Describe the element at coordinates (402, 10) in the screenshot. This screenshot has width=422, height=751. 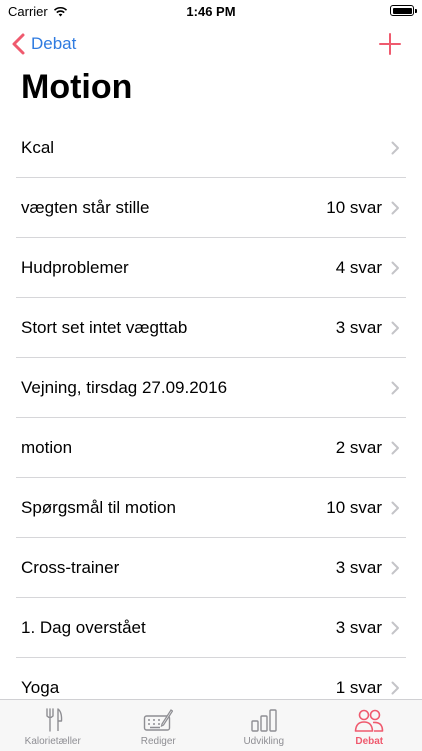
I see `battery-icon` at that location.